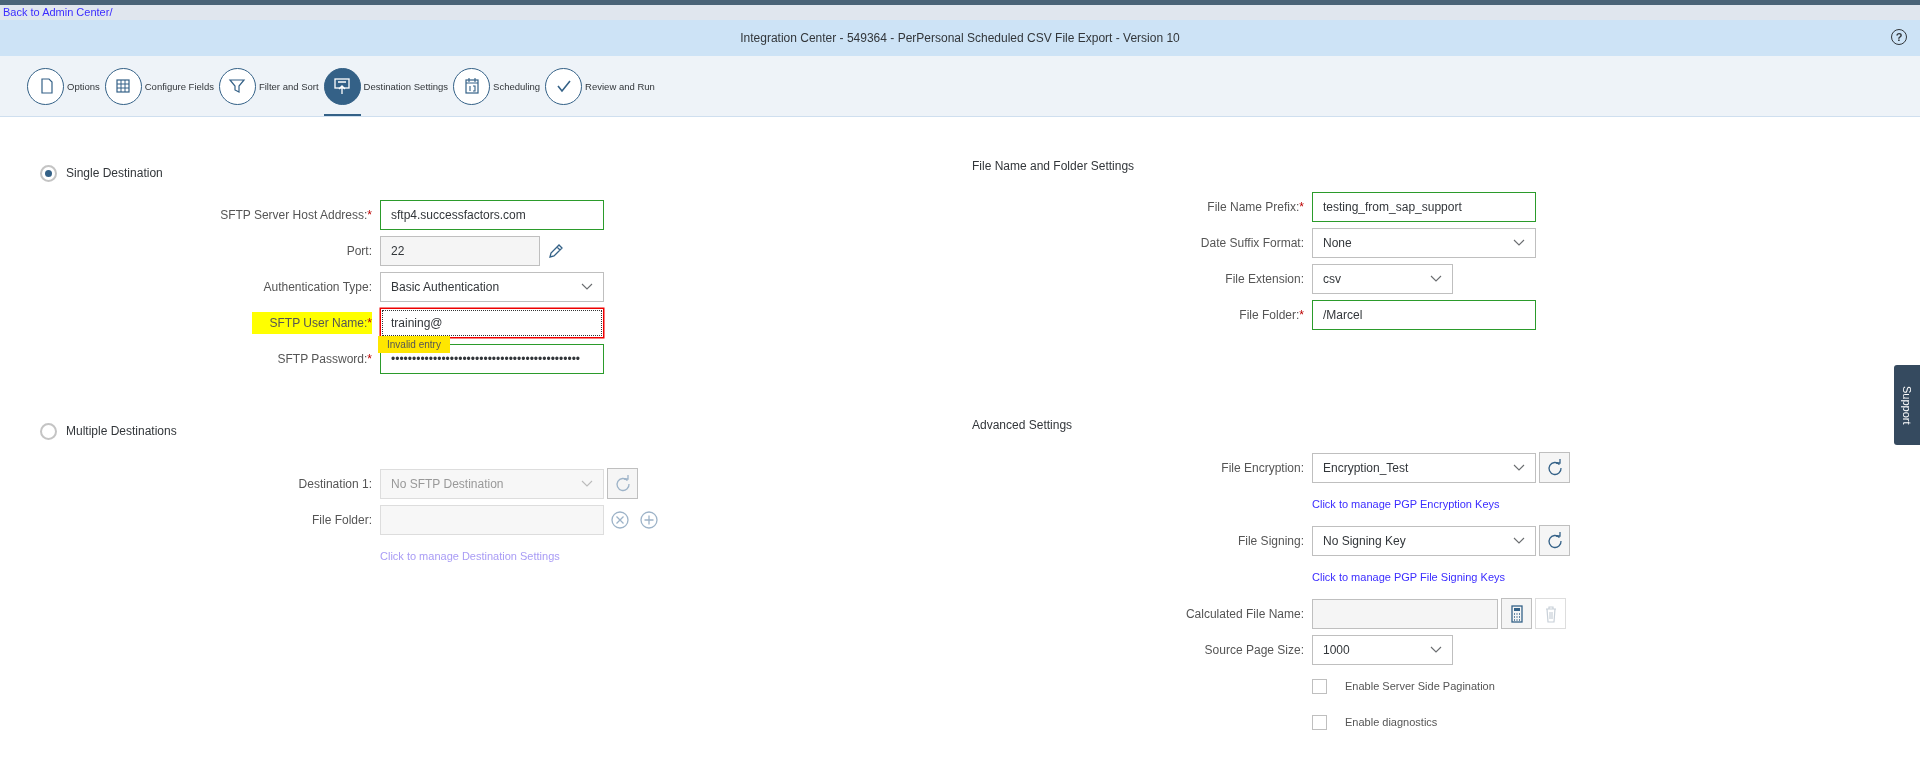 This screenshot has height=774, width=1920. I want to click on field-label: File Signing:, so click(1270, 541).